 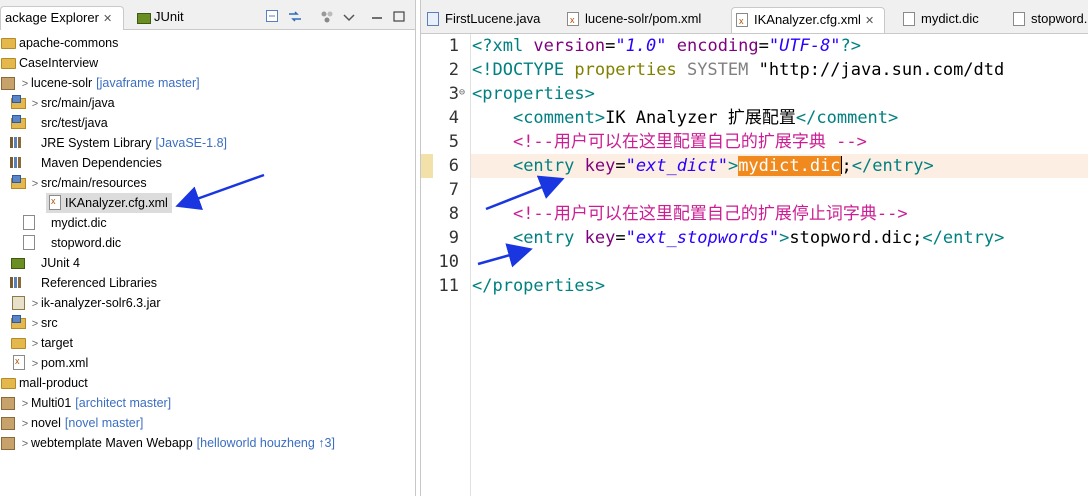 I want to click on xml-file-icon, so click(x=54, y=201).